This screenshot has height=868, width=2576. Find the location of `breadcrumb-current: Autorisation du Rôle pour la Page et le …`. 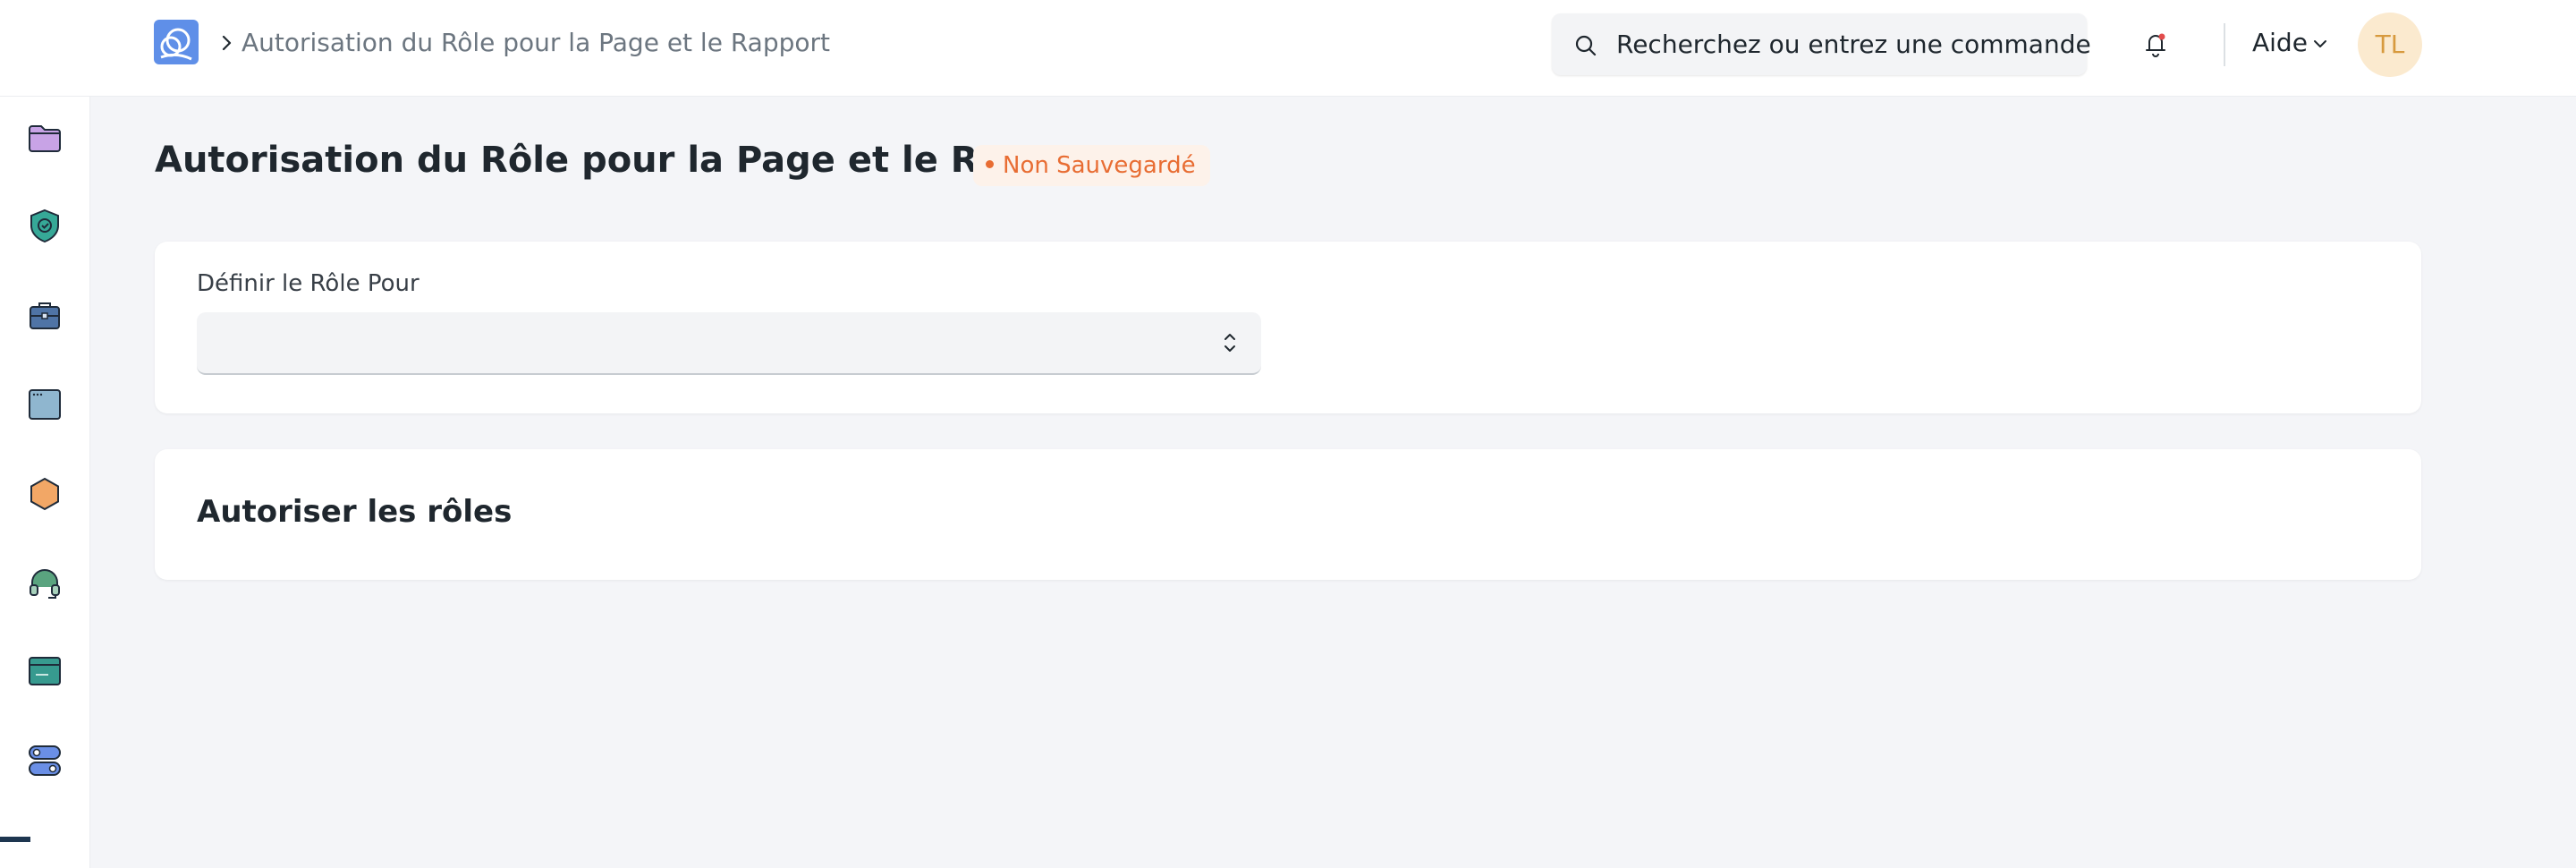

breadcrumb-current: Autorisation du Rôle pour la Page et le … is located at coordinates (536, 42).